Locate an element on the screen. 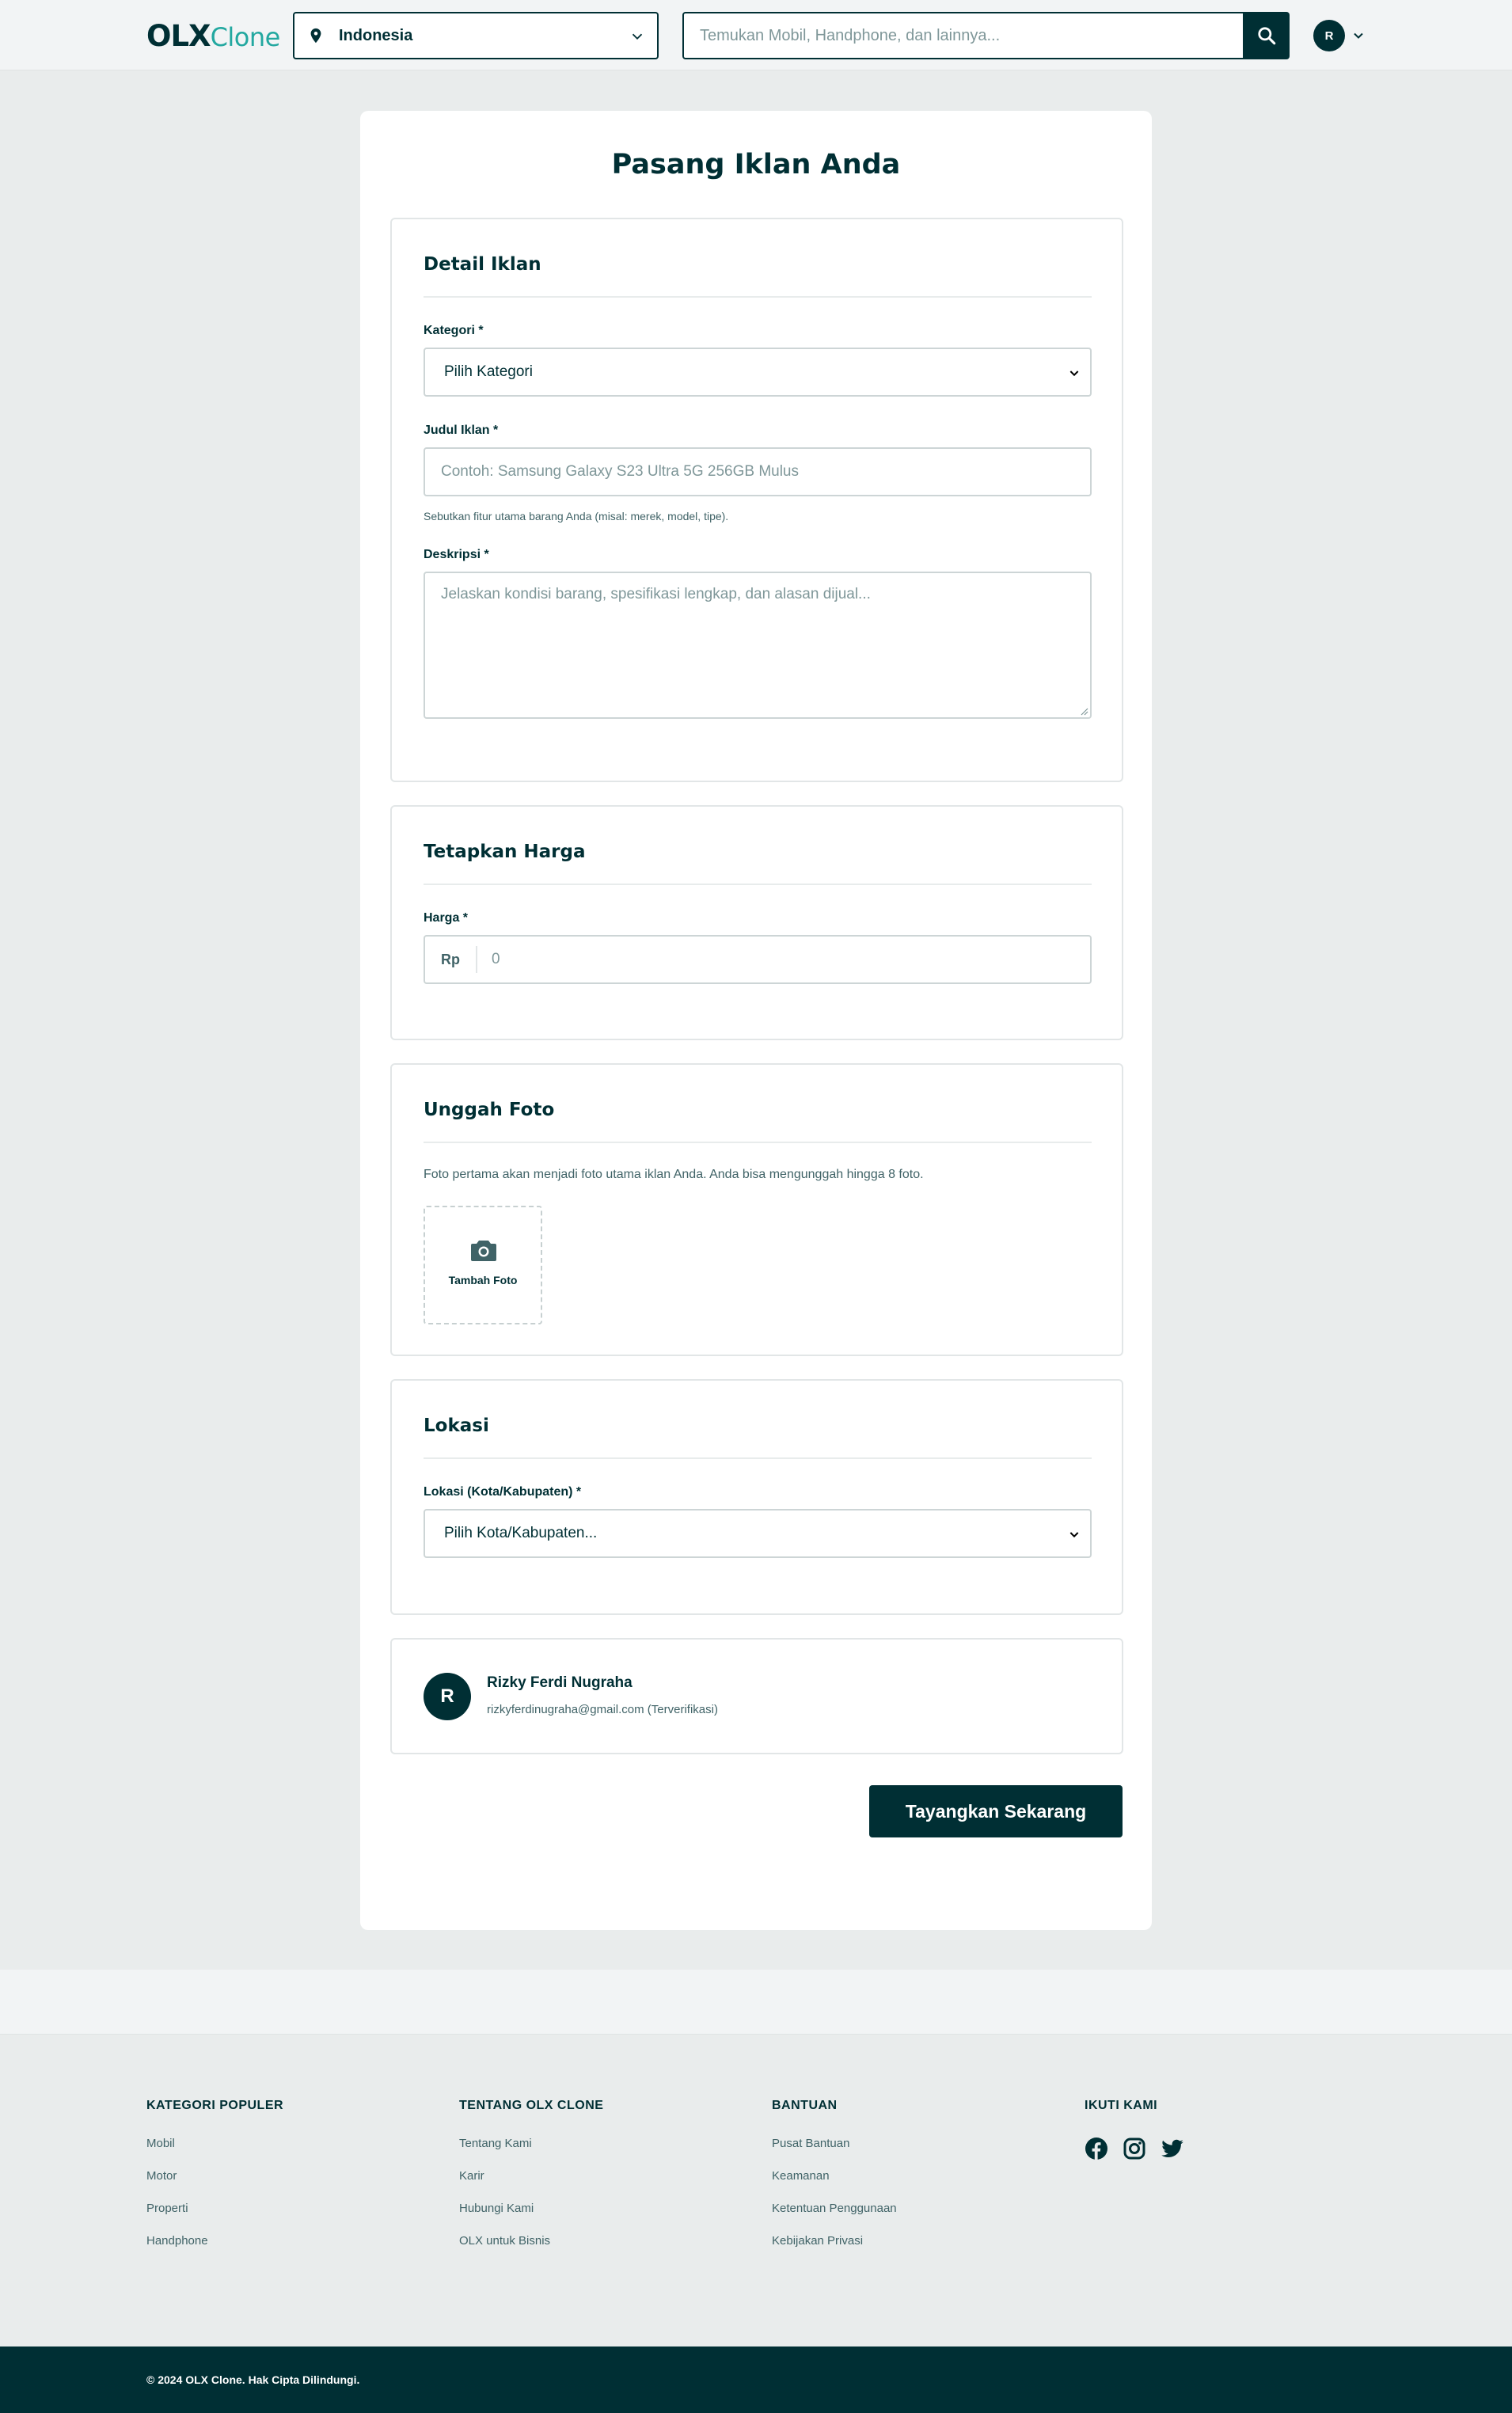 The image size is (1512, 2413). search-icon is located at coordinates (1267, 36).